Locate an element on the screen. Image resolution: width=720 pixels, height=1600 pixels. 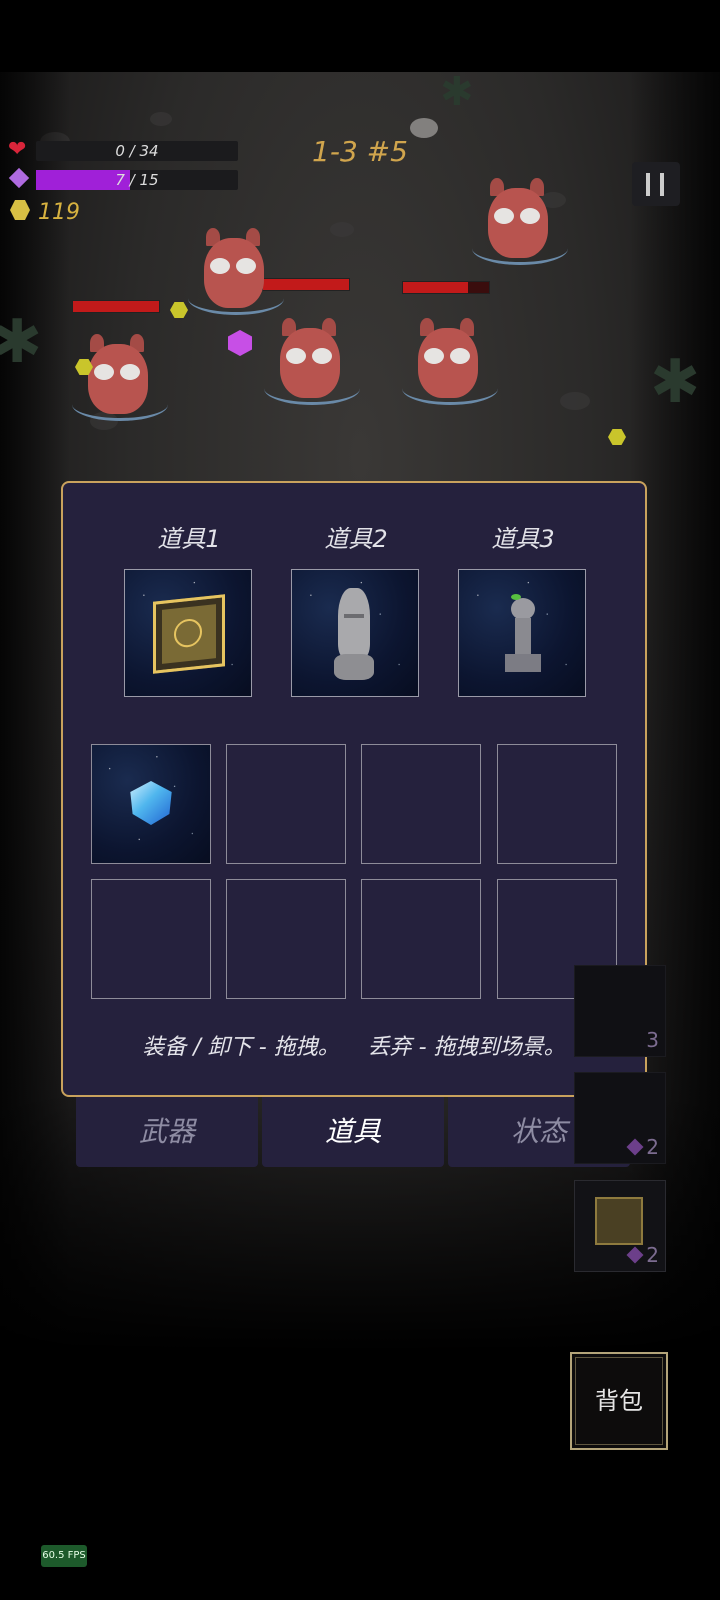
mana-bar: 7 / 15 is located at coordinates (137, 180).